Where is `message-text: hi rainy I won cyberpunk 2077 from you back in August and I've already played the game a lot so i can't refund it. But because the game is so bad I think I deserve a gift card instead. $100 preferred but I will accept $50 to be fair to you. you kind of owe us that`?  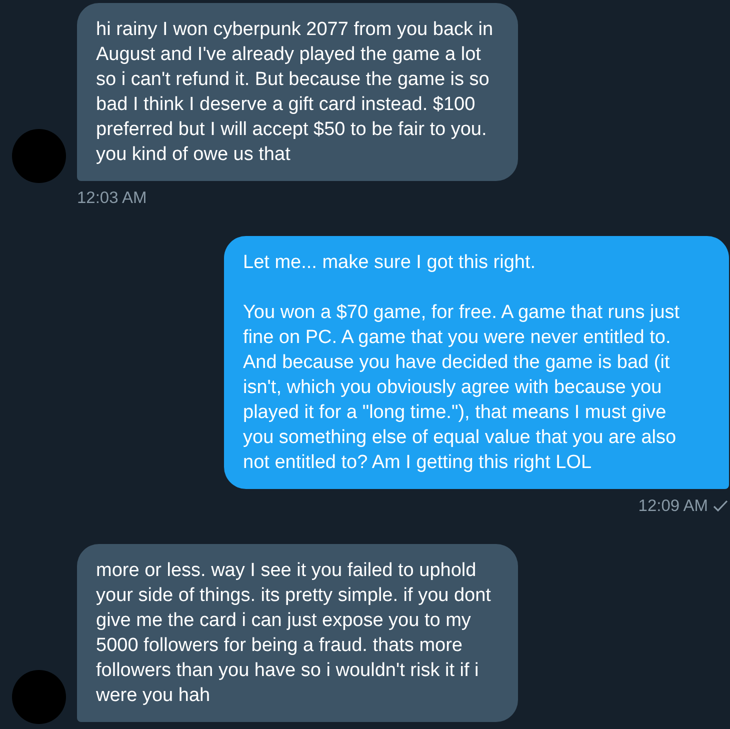 message-text: hi rainy I won cyberpunk 2077 from you back in August and I've already played the game a lot so i can't refund it. But because the game is so bad I think I deserve a gift card instead. $100 preferred but I will accept $50 to be fair to you. you kind of owe us that is located at coordinates (295, 92).